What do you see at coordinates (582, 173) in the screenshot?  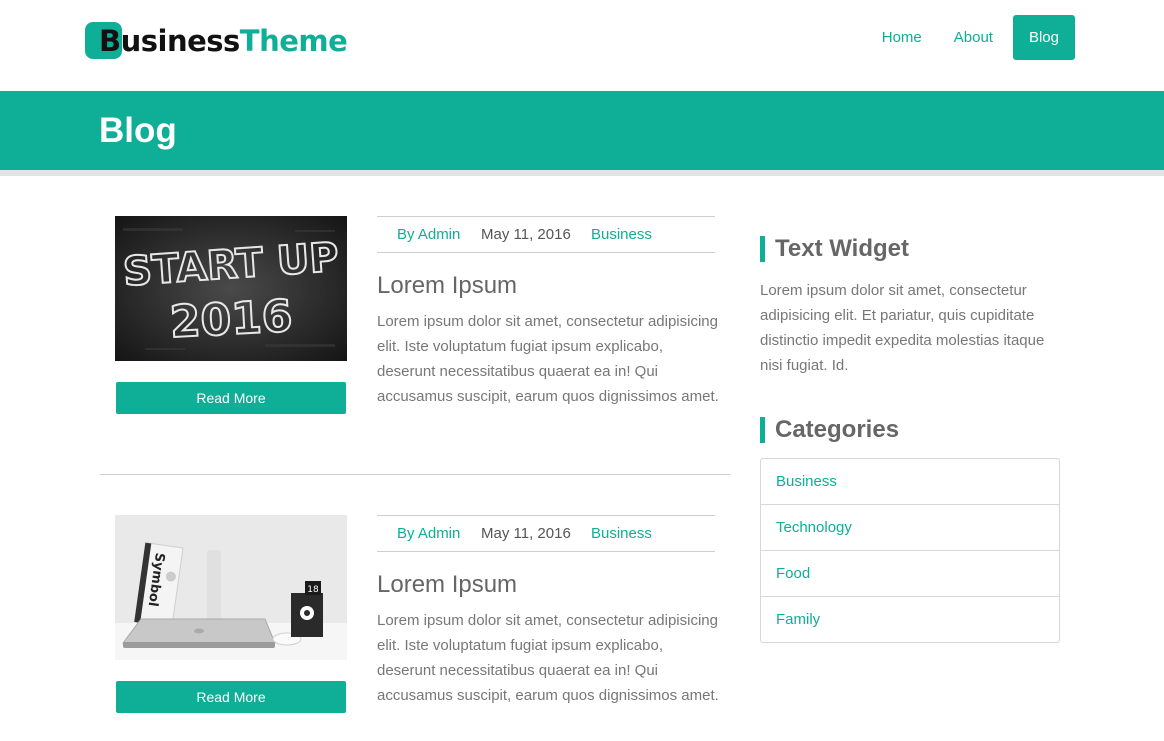 I see `banner-divider` at bounding box center [582, 173].